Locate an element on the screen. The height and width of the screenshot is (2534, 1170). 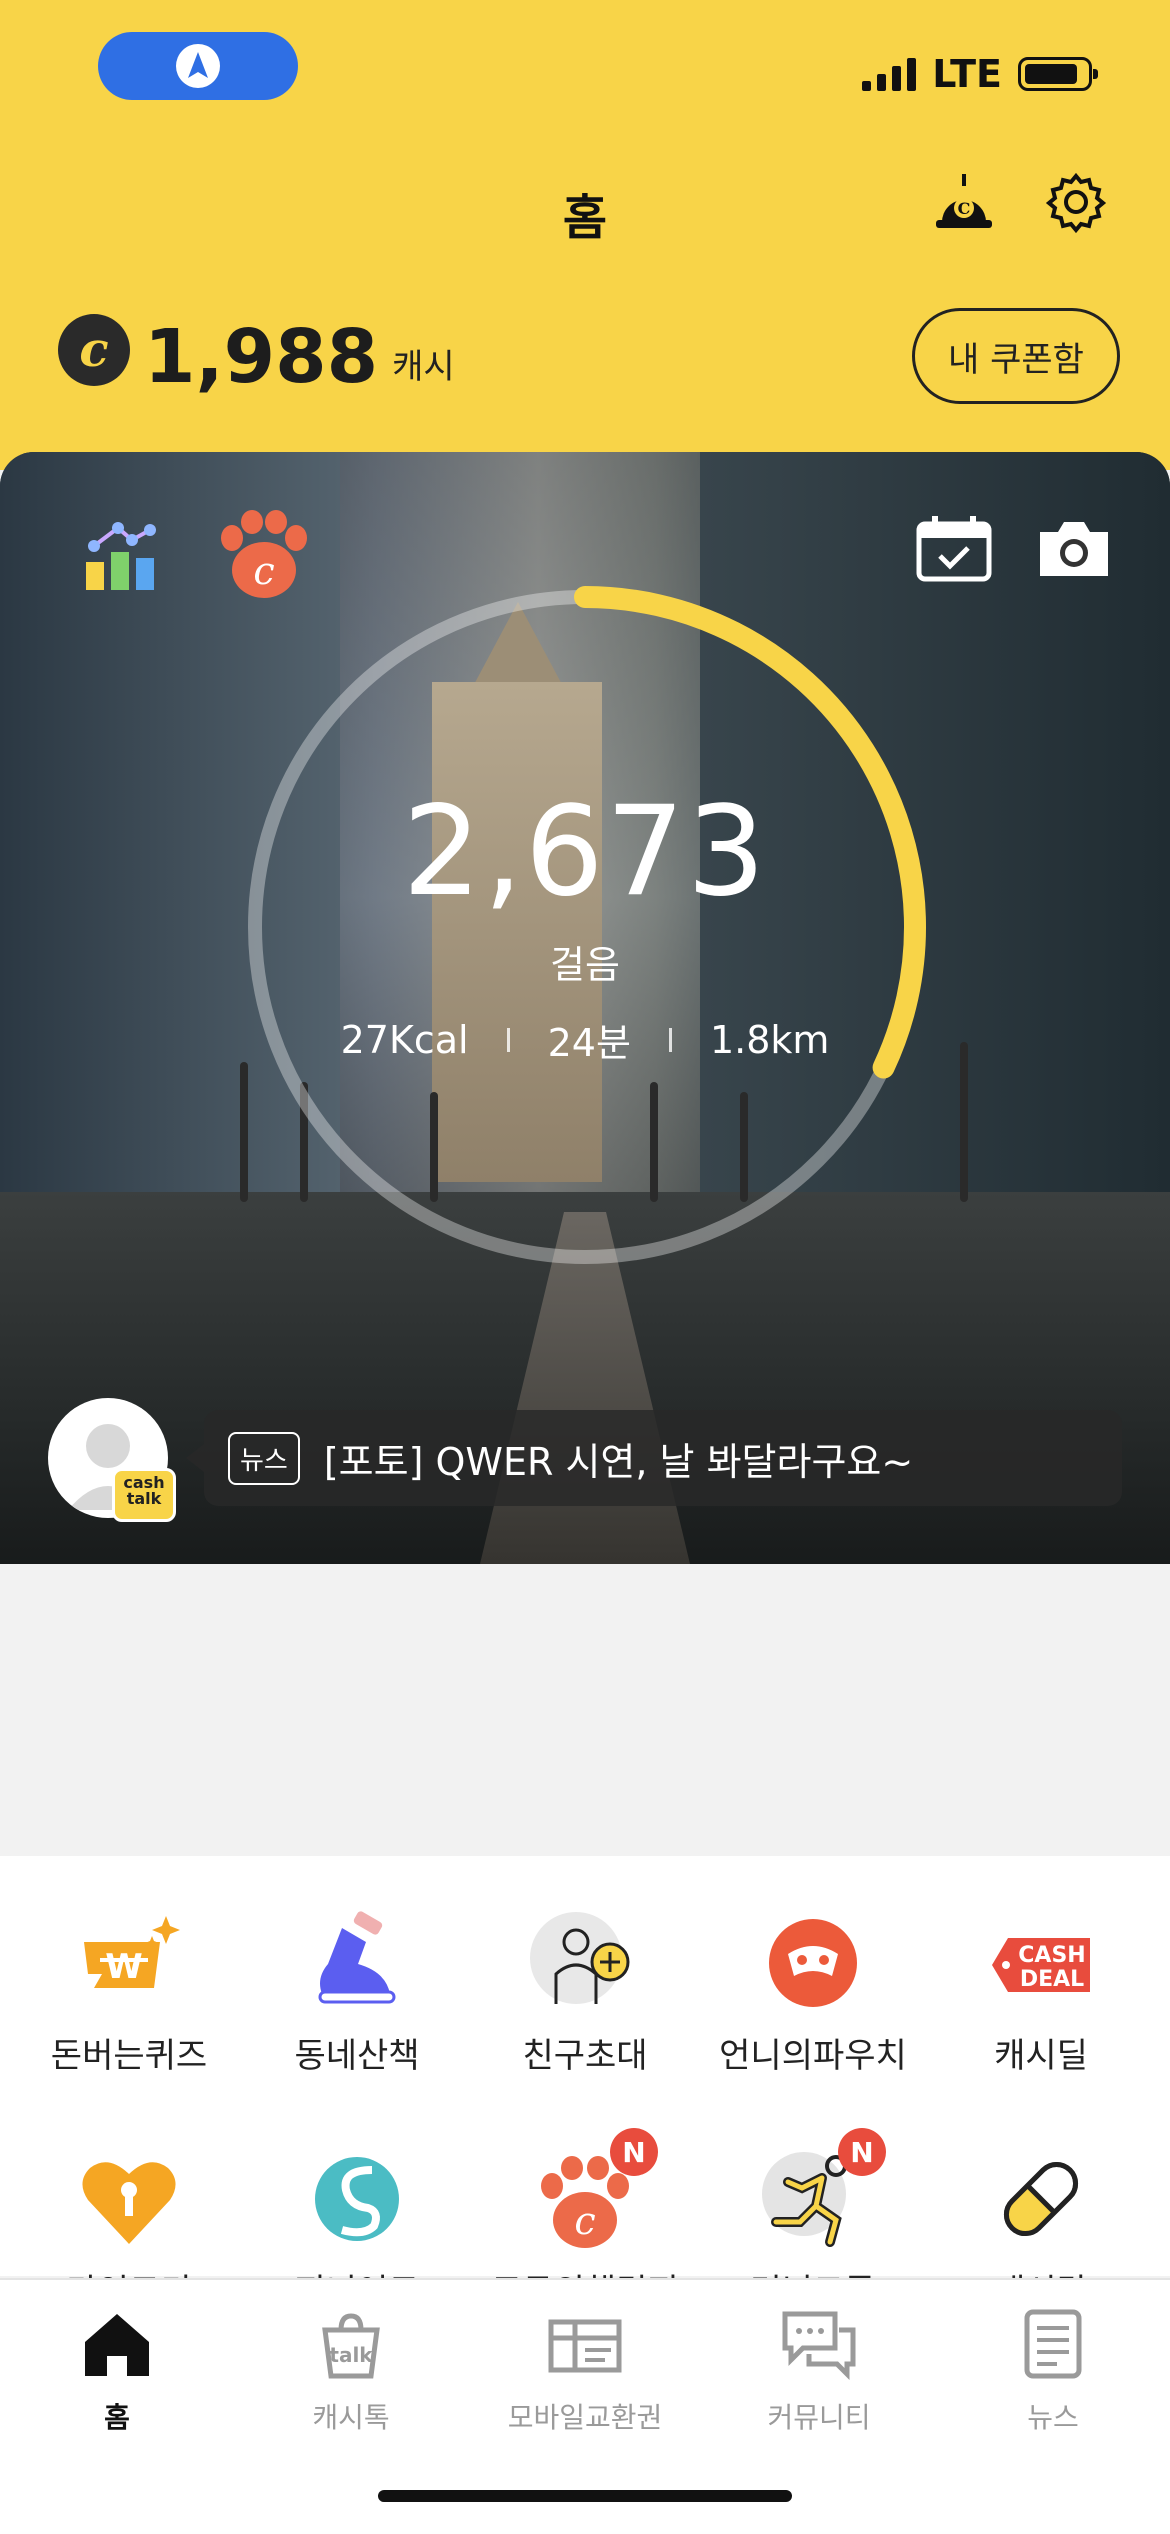
svg-text: talk is located at coordinates (351, 2355).